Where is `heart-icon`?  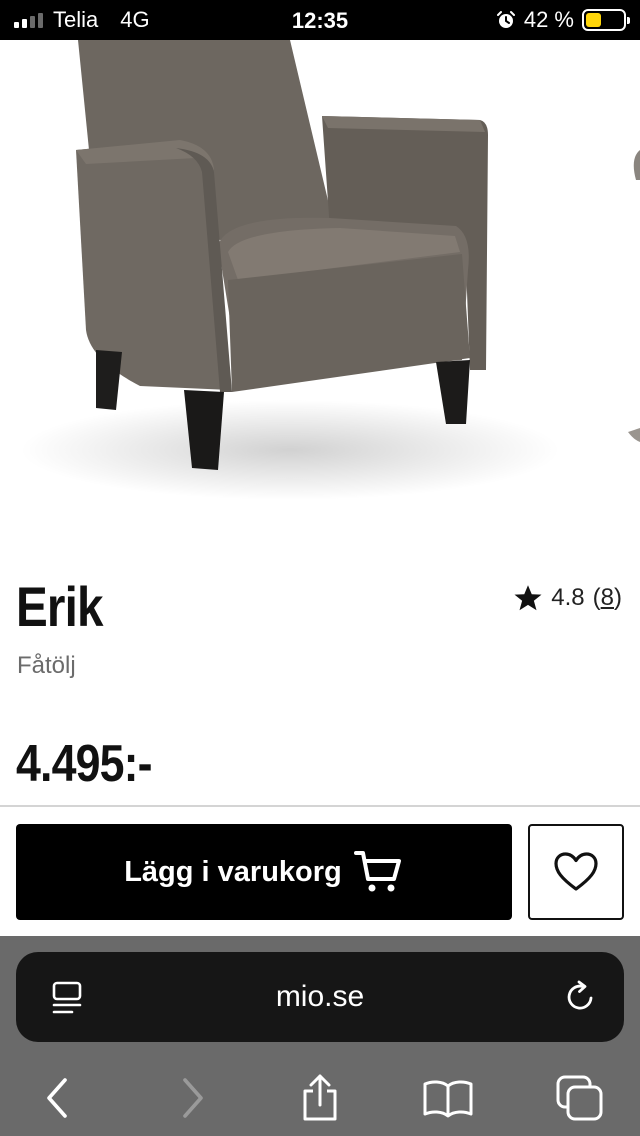 heart-icon is located at coordinates (576, 871).